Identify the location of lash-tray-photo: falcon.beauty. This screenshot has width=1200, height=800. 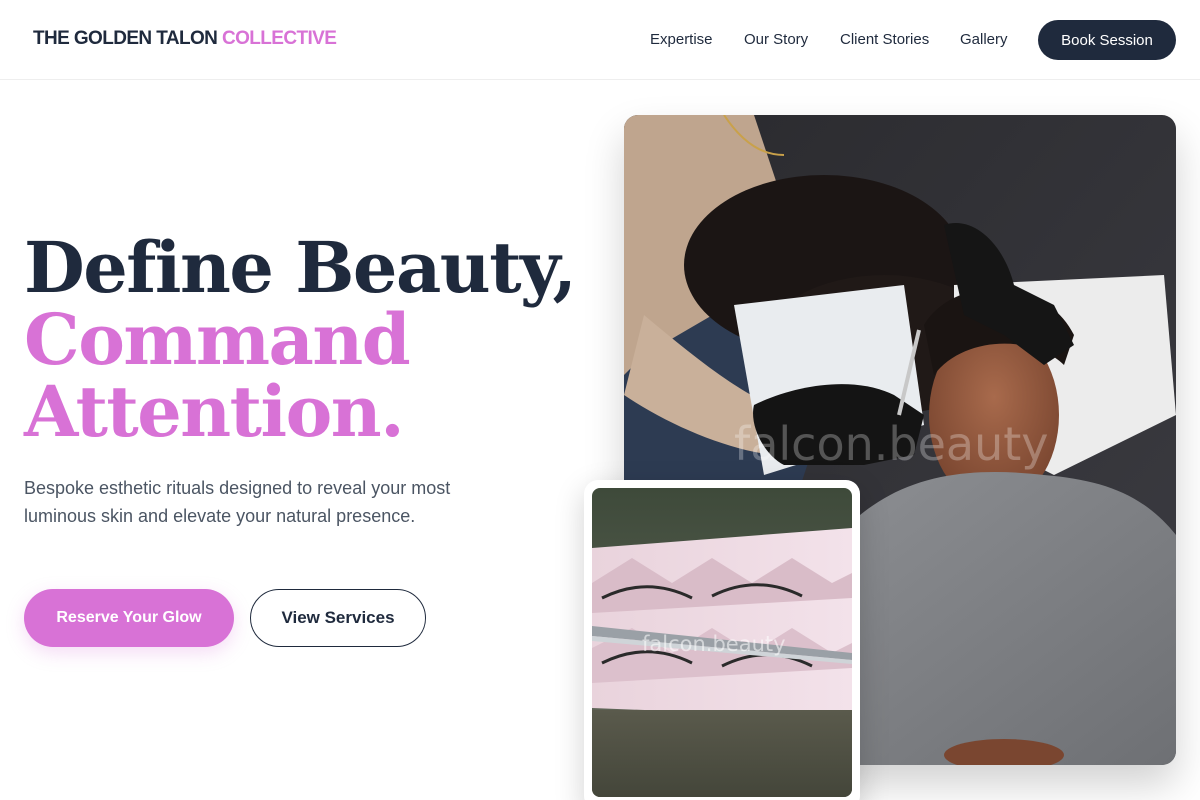
(722, 642).